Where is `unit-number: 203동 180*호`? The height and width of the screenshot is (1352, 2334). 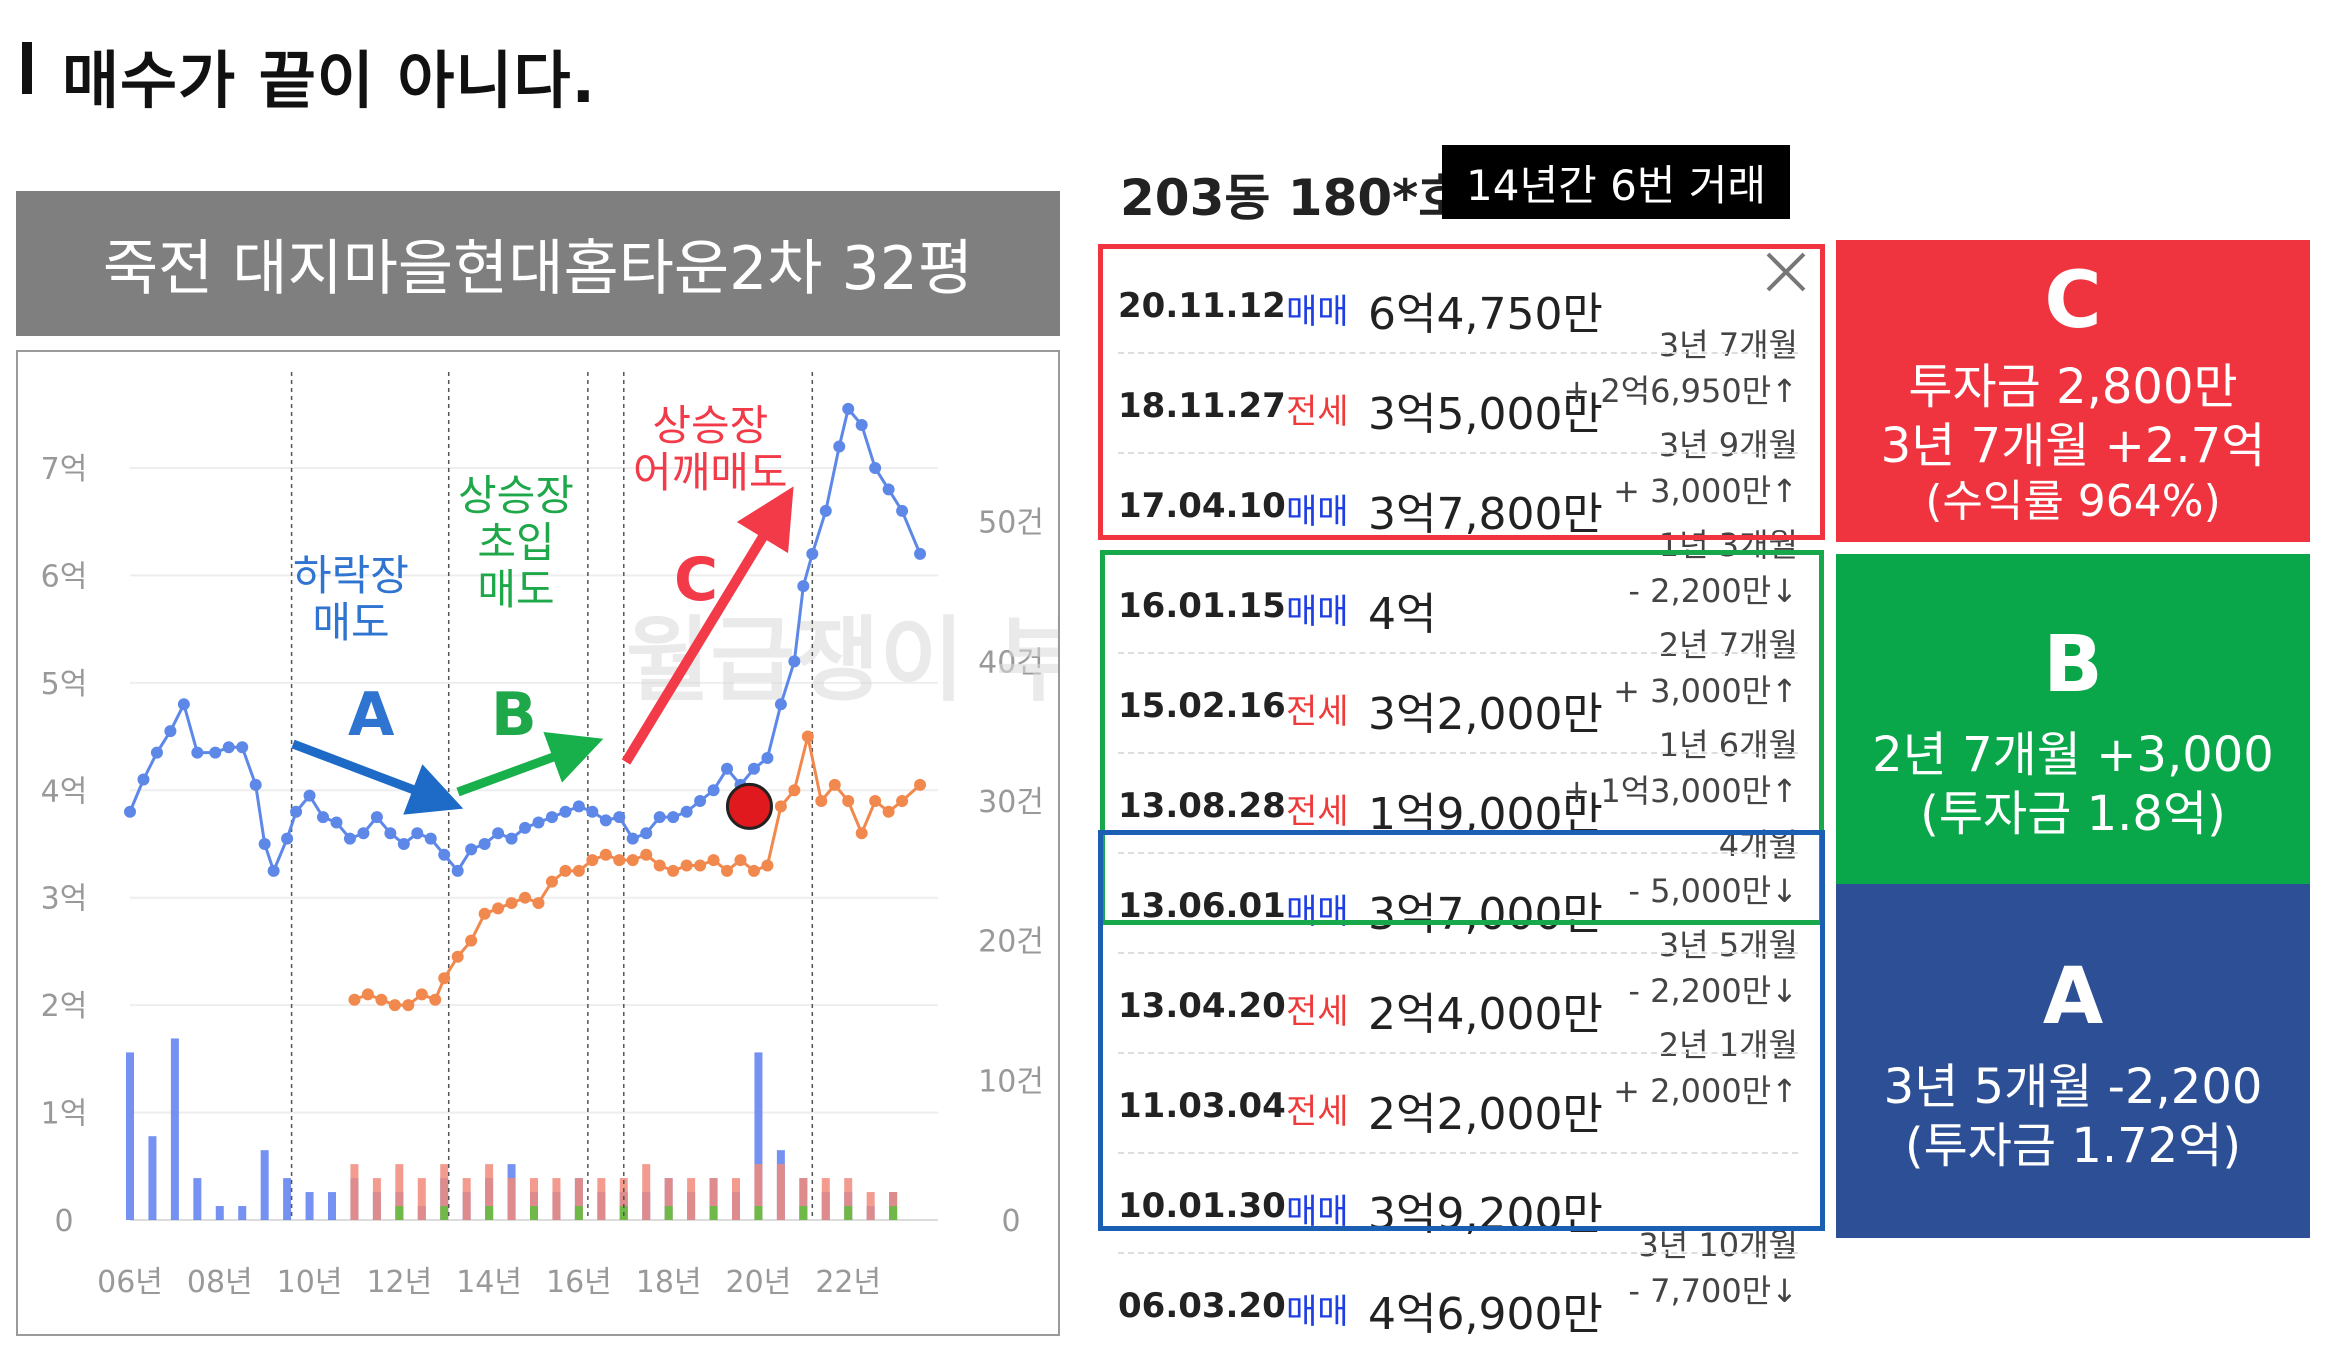
unit-number: 203동 180*호 is located at coordinates (1292, 198).